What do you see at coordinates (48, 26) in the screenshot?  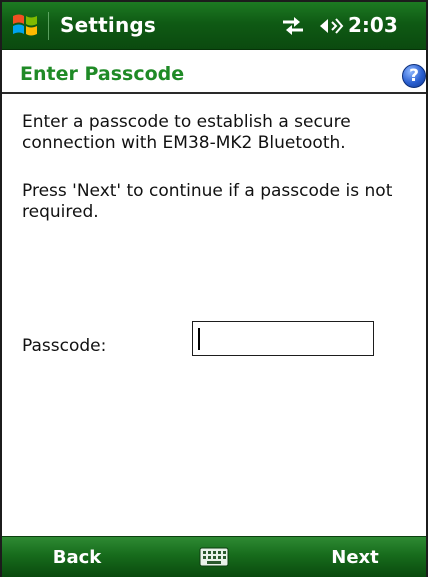 I see `title-divider` at bounding box center [48, 26].